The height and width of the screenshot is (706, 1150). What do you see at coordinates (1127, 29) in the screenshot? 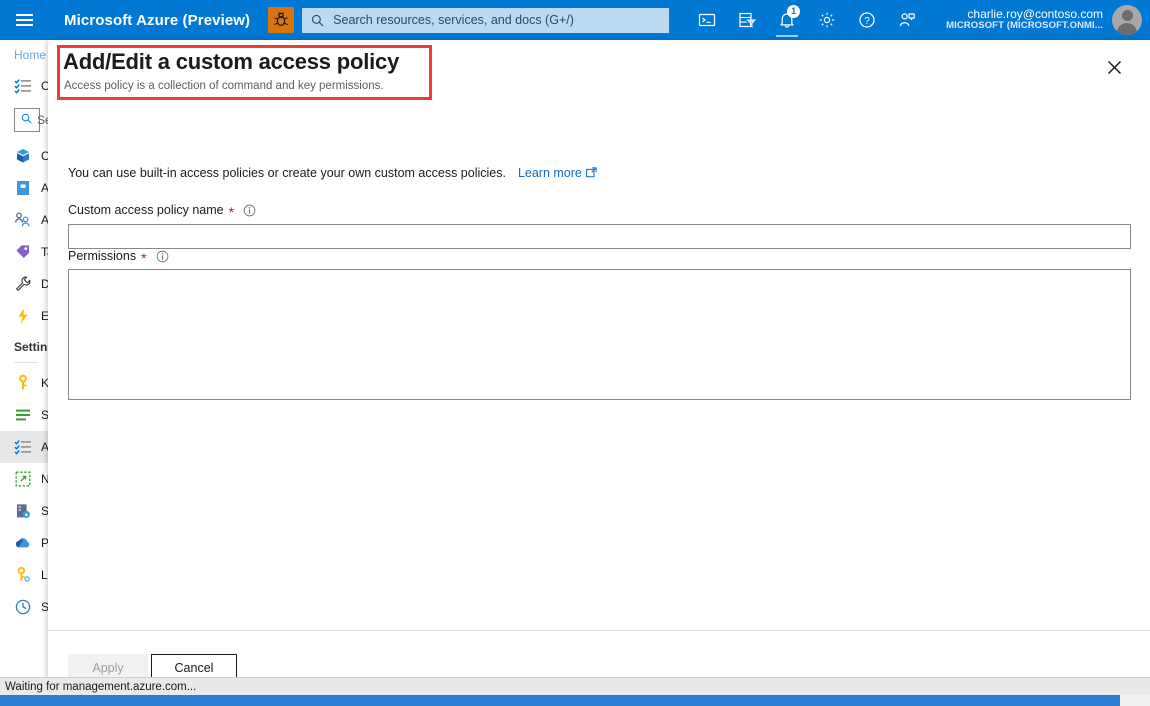
I see `avatar-body` at bounding box center [1127, 29].